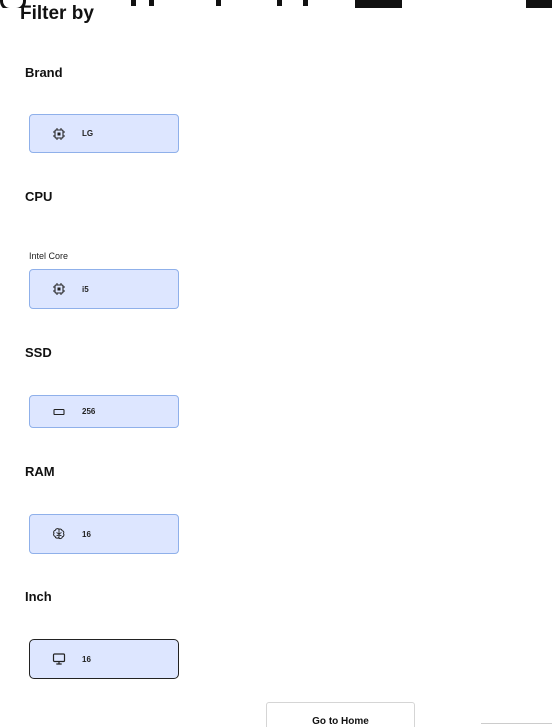  Describe the element at coordinates (39, 196) in the screenshot. I see `cpu-label: CPU` at that location.